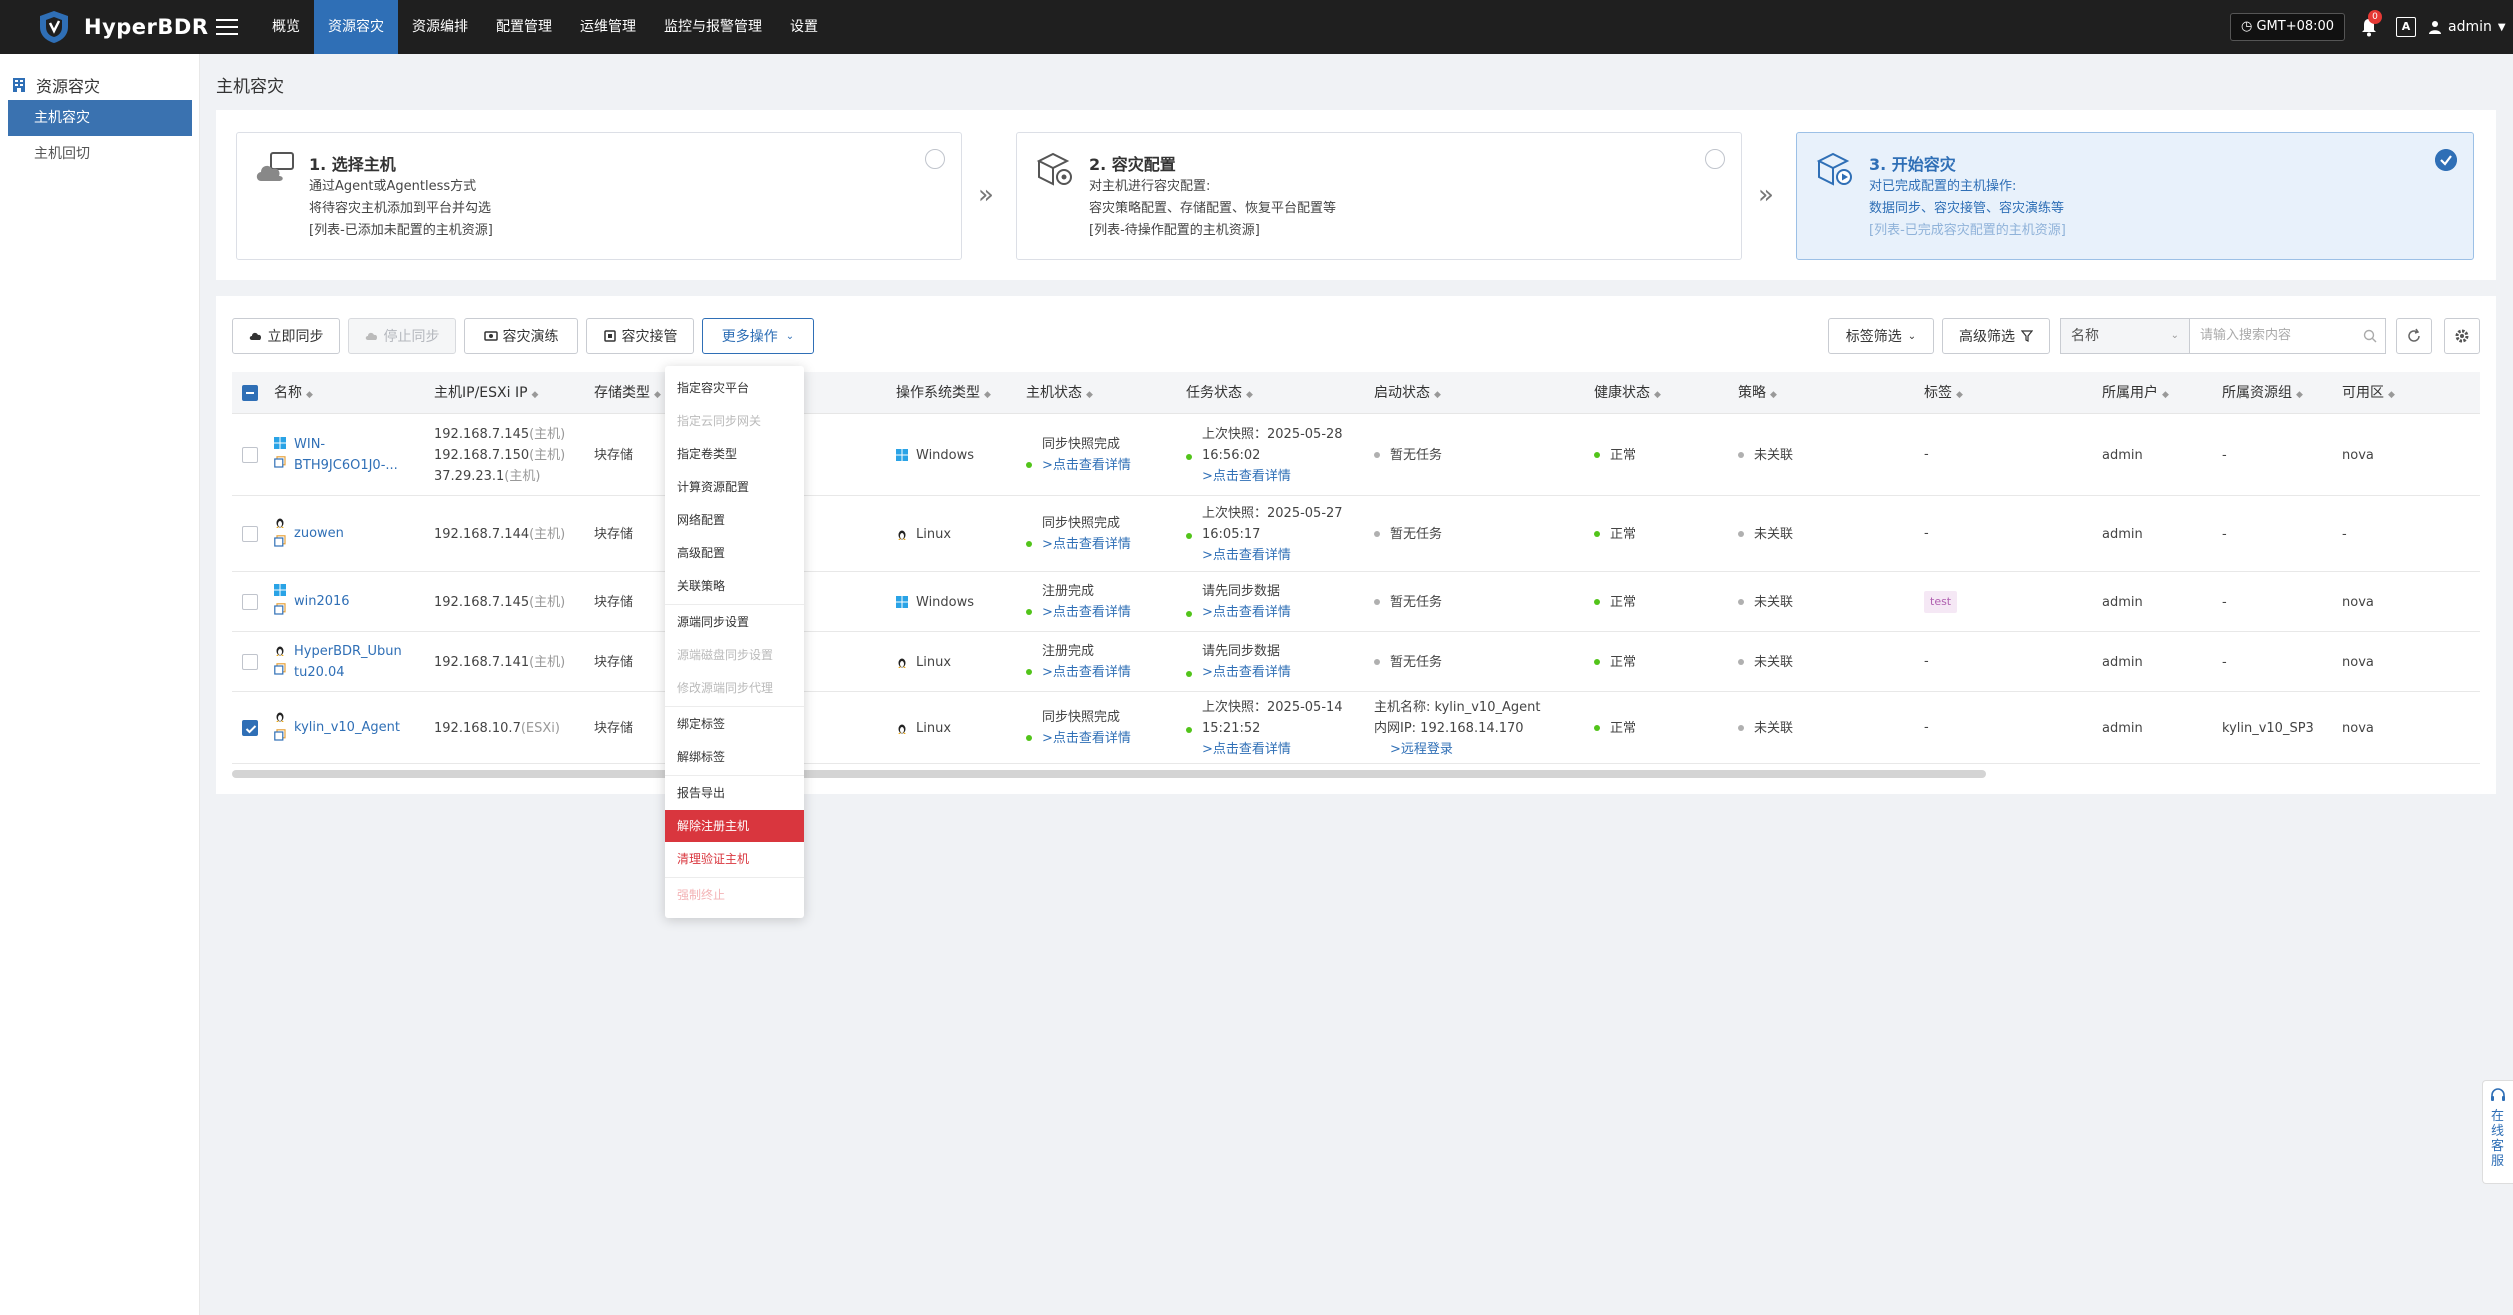  I want to click on app-logo: HyperBDR, so click(122, 27).